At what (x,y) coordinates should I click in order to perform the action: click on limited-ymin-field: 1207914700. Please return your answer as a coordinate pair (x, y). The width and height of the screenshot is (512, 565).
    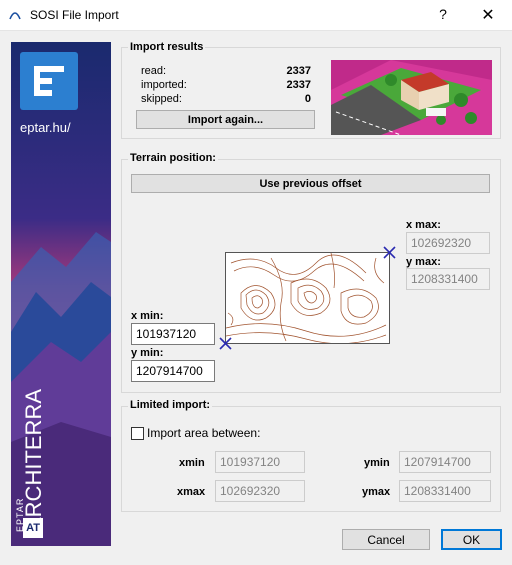
    Looking at the image, I should click on (445, 462).